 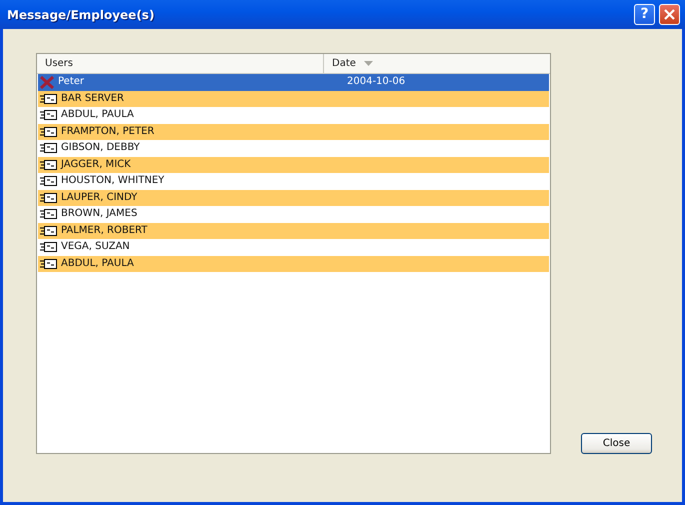 What do you see at coordinates (344, 64) in the screenshot?
I see `date-column-header: Date` at bounding box center [344, 64].